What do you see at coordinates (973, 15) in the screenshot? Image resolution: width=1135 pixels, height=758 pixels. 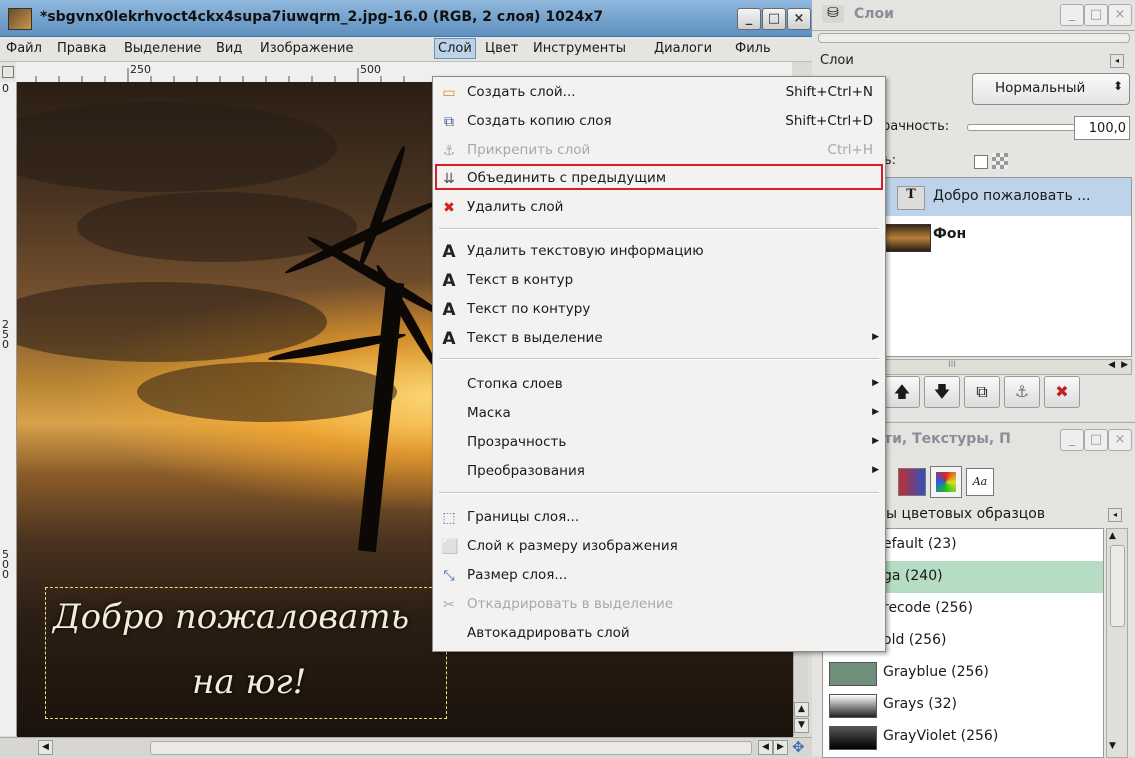 I see `layers-dock-titlebar: ⛁ Слои _ □ ×` at bounding box center [973, 15].